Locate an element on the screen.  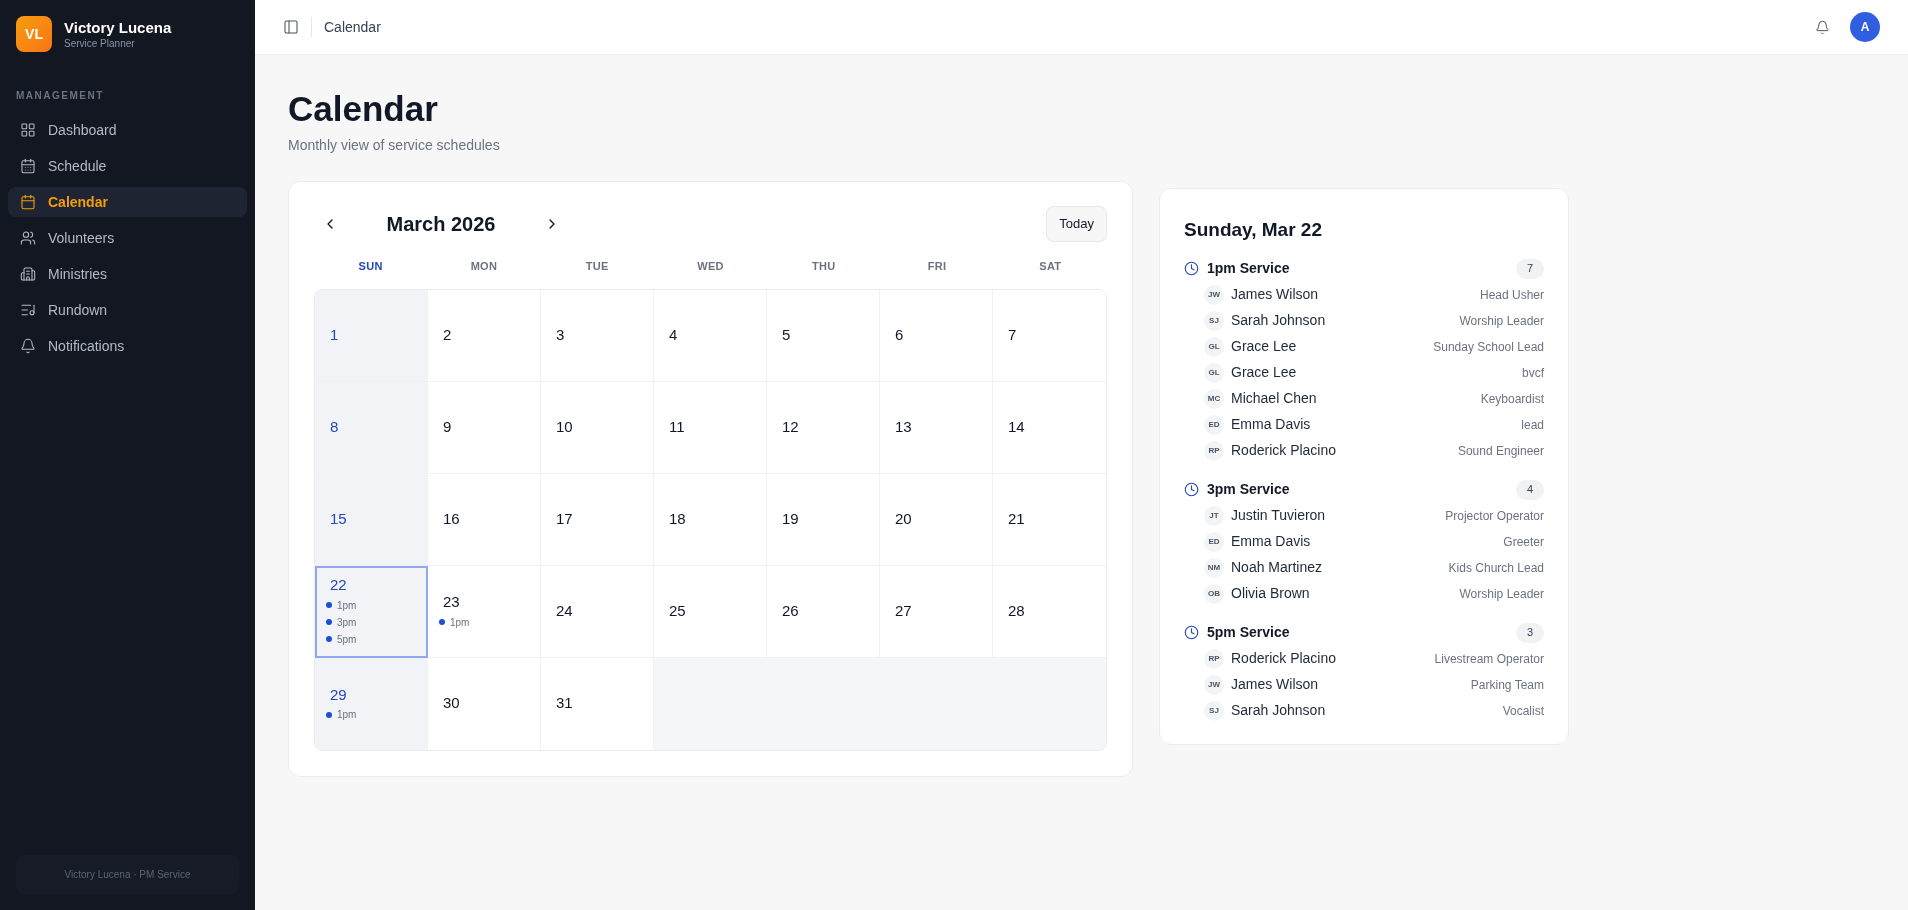
day-cell: 9 is located at coordinates (484, 427).